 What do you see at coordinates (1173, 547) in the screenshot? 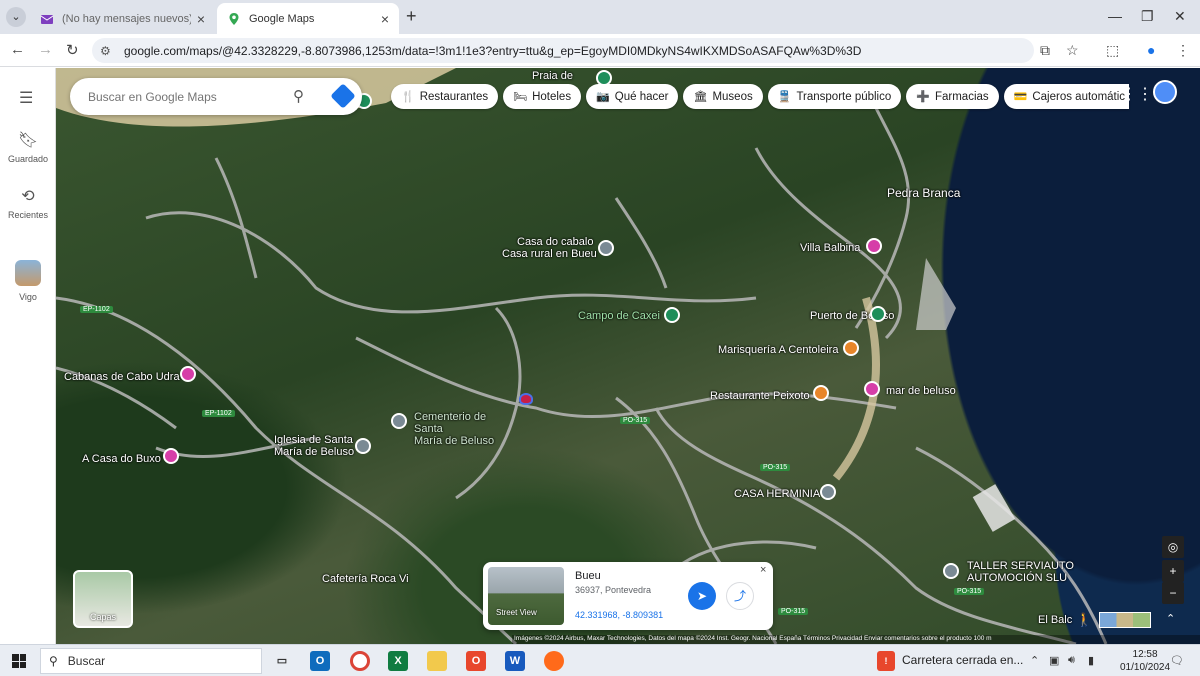
I see `my-location-icon: ◎` at bounding box center [1173, 547].